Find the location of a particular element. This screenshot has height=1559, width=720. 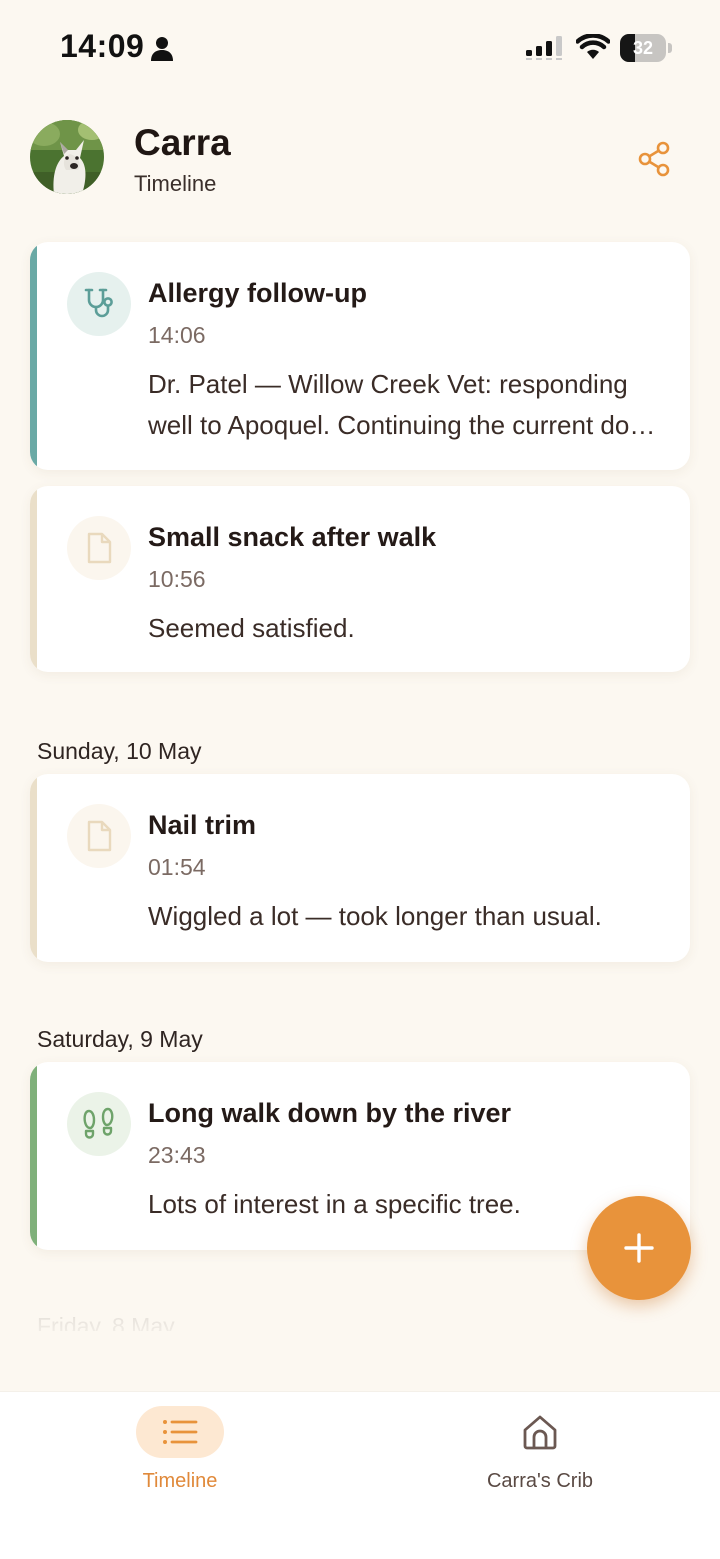

avatar is located at coordinates (67, 157).